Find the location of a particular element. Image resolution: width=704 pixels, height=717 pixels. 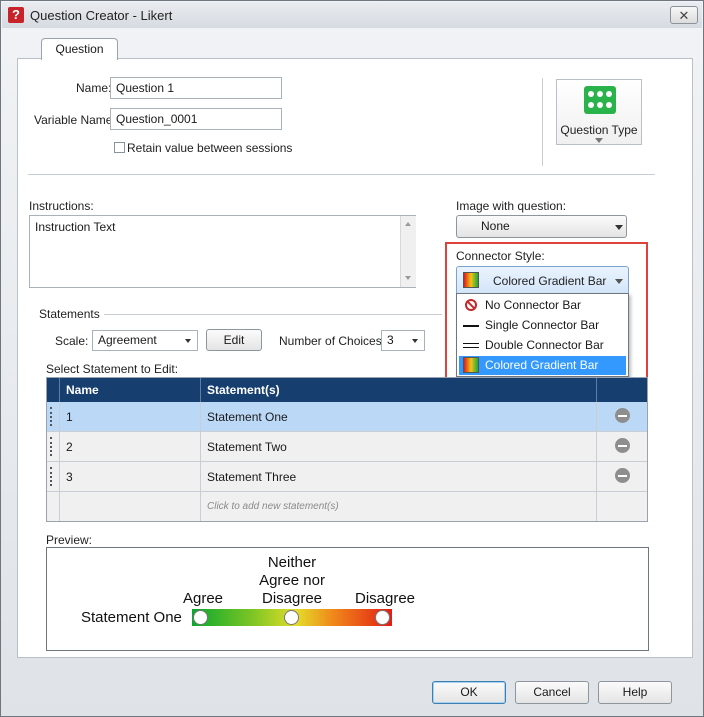

preview-label: Preview: is located at coordinates (69, 540).